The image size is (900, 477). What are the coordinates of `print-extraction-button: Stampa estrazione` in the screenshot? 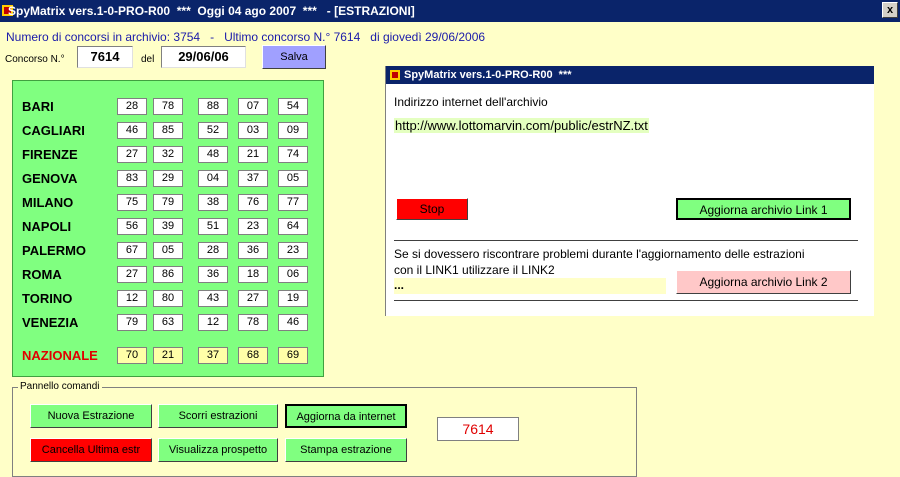 It's located at (346, 450).